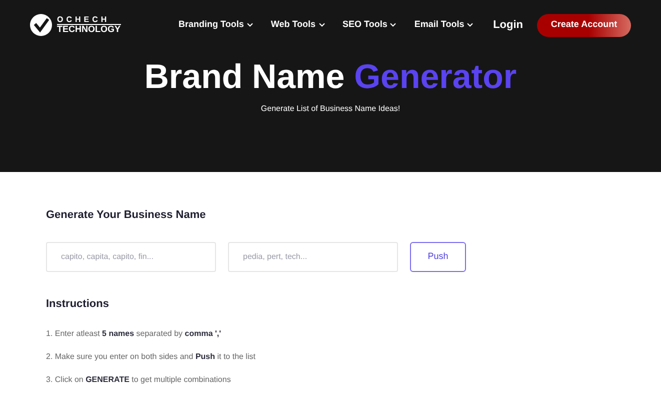 This screenshot has height=401, width=661. I want to click on login-link: Login, so click(508, 25).